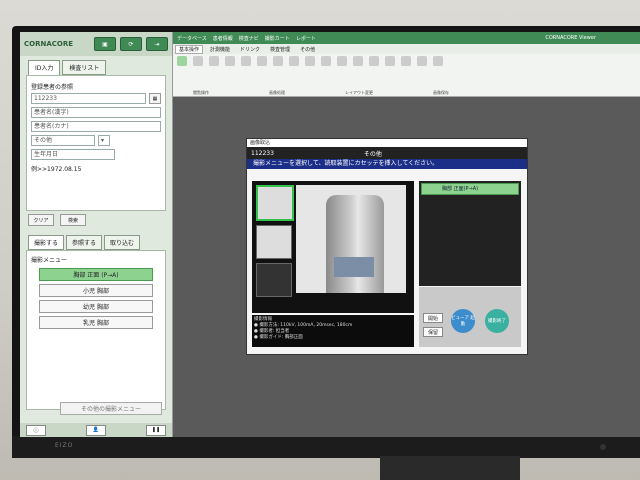  Describe the element at coordinates (46, 242) in the screenshot. I see `tab-capture: 撮影する` at that location.